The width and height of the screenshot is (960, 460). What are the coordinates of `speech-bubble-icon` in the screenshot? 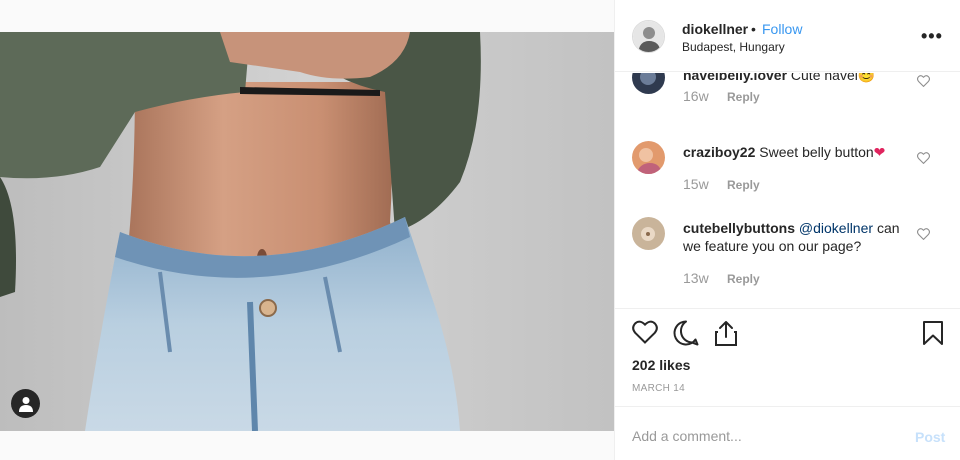 It's located at (686, 333).